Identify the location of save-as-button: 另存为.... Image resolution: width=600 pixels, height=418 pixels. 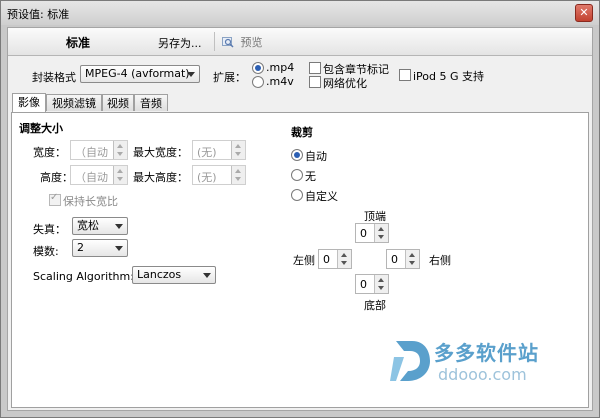
(180, 43).